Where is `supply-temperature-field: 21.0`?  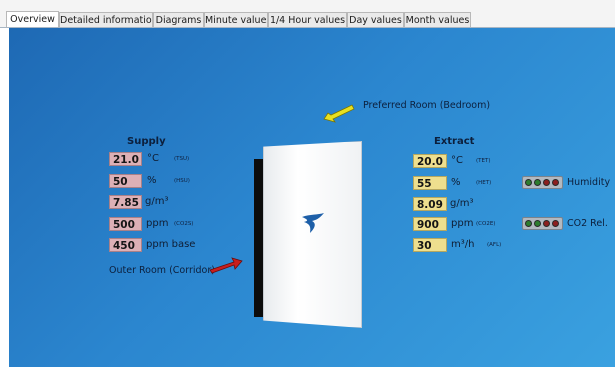
supply-temperature-field: 21.0 is located at coordinates (125, 159).